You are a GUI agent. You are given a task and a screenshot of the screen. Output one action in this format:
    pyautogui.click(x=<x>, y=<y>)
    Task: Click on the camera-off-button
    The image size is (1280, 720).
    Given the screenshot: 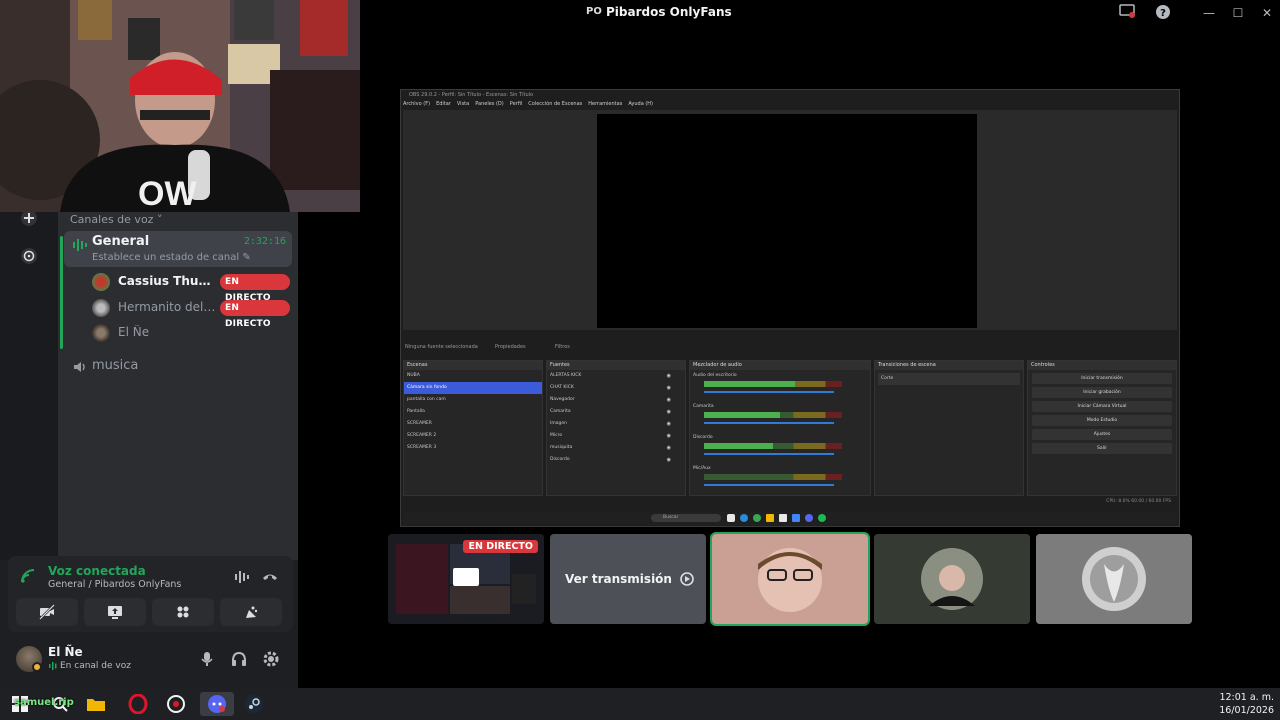 What is the action you would take?
    pyautogui.click(x=47, y=612)
    